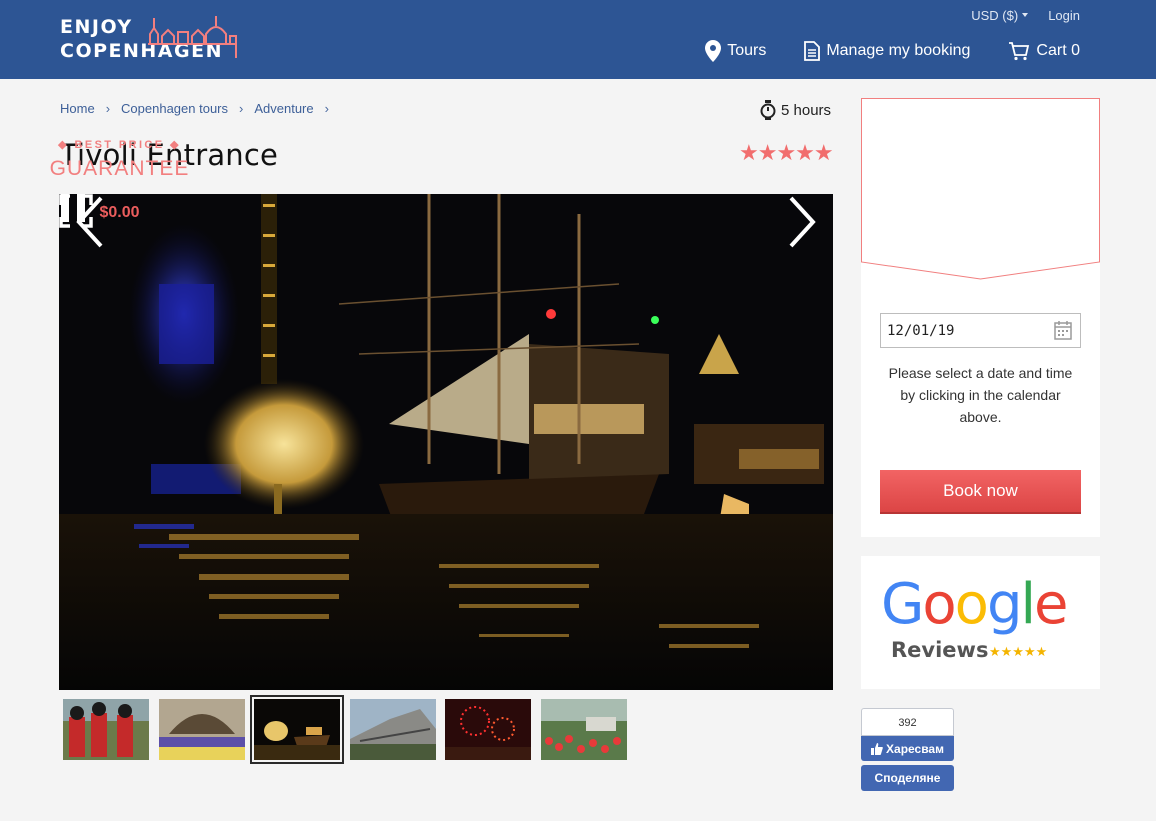  I want to click on map-pin-icon, so click(713, 51).